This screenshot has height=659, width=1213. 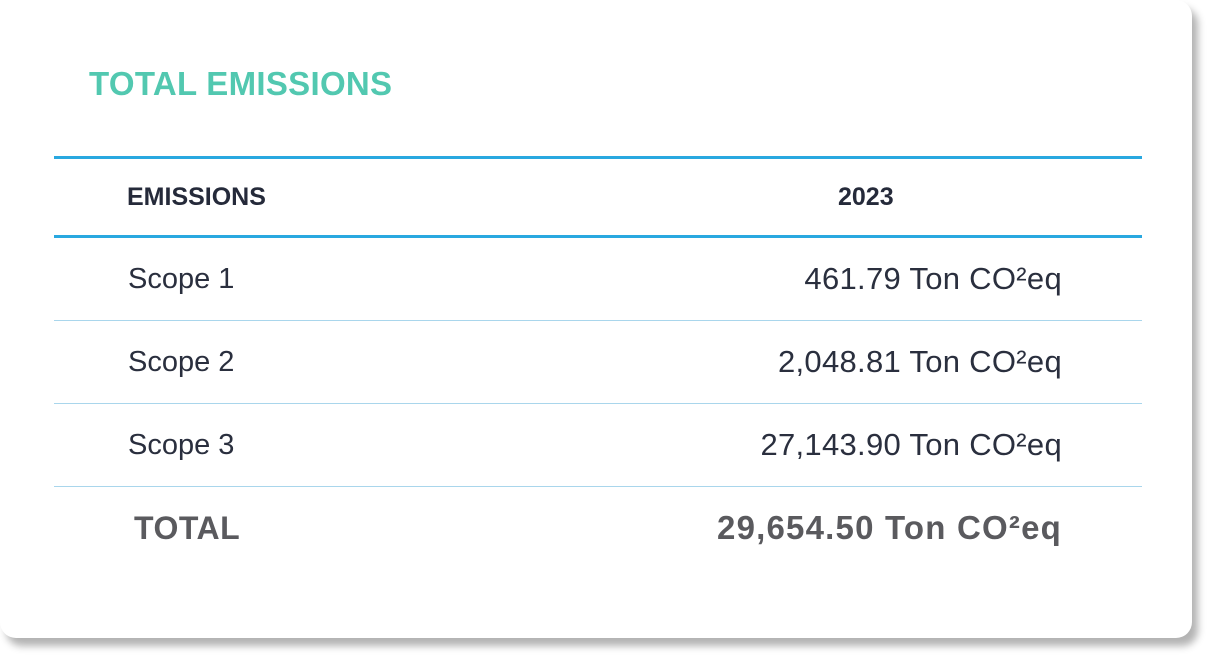 I want to click on table-row: Scope 1 461.79 Ton CO²eq, so click(x=598, y=279).